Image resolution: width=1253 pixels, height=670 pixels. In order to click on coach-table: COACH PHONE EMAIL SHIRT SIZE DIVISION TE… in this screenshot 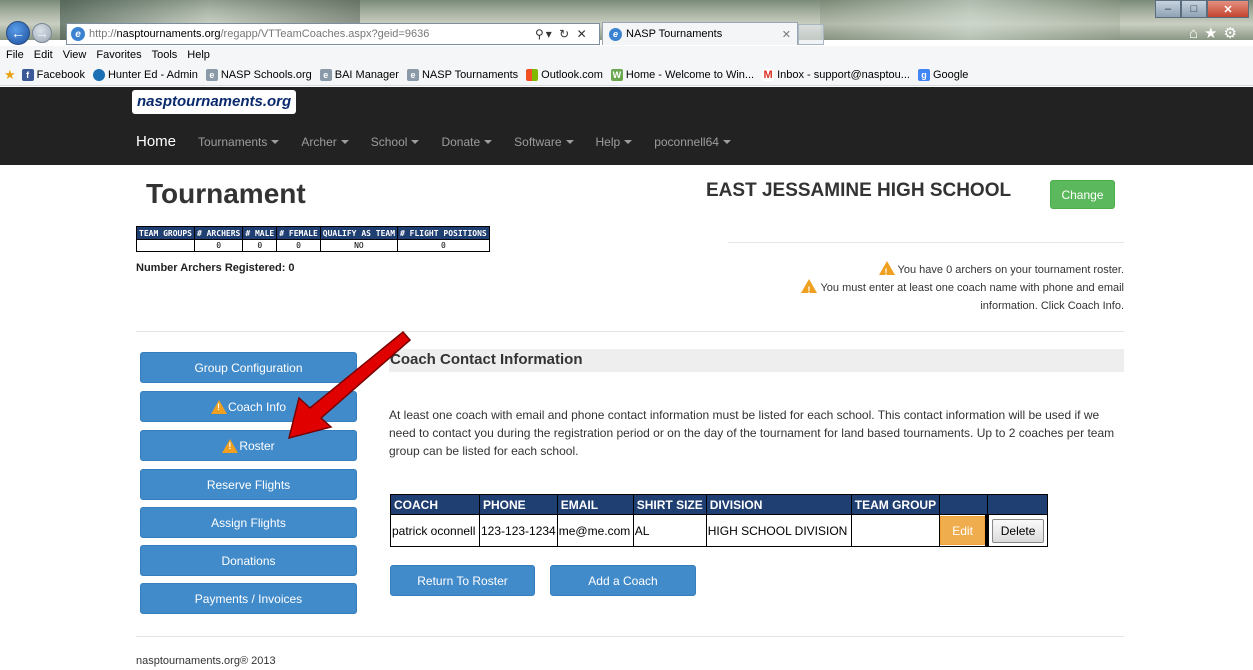, I will do `click(719, 520)`.